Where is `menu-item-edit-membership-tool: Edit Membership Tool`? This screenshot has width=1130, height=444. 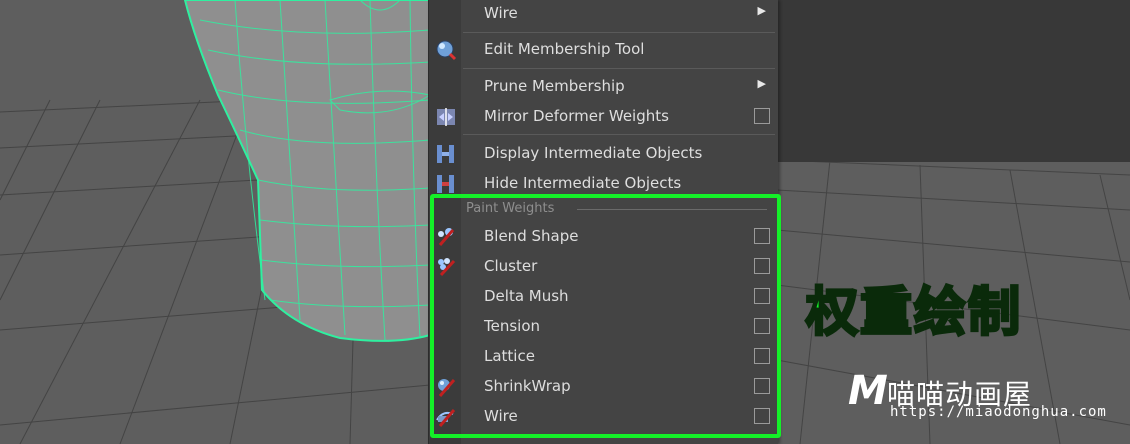 menu-item-edit-membership-tool: Edit Membership Tool is located at coordinates (603, 50).